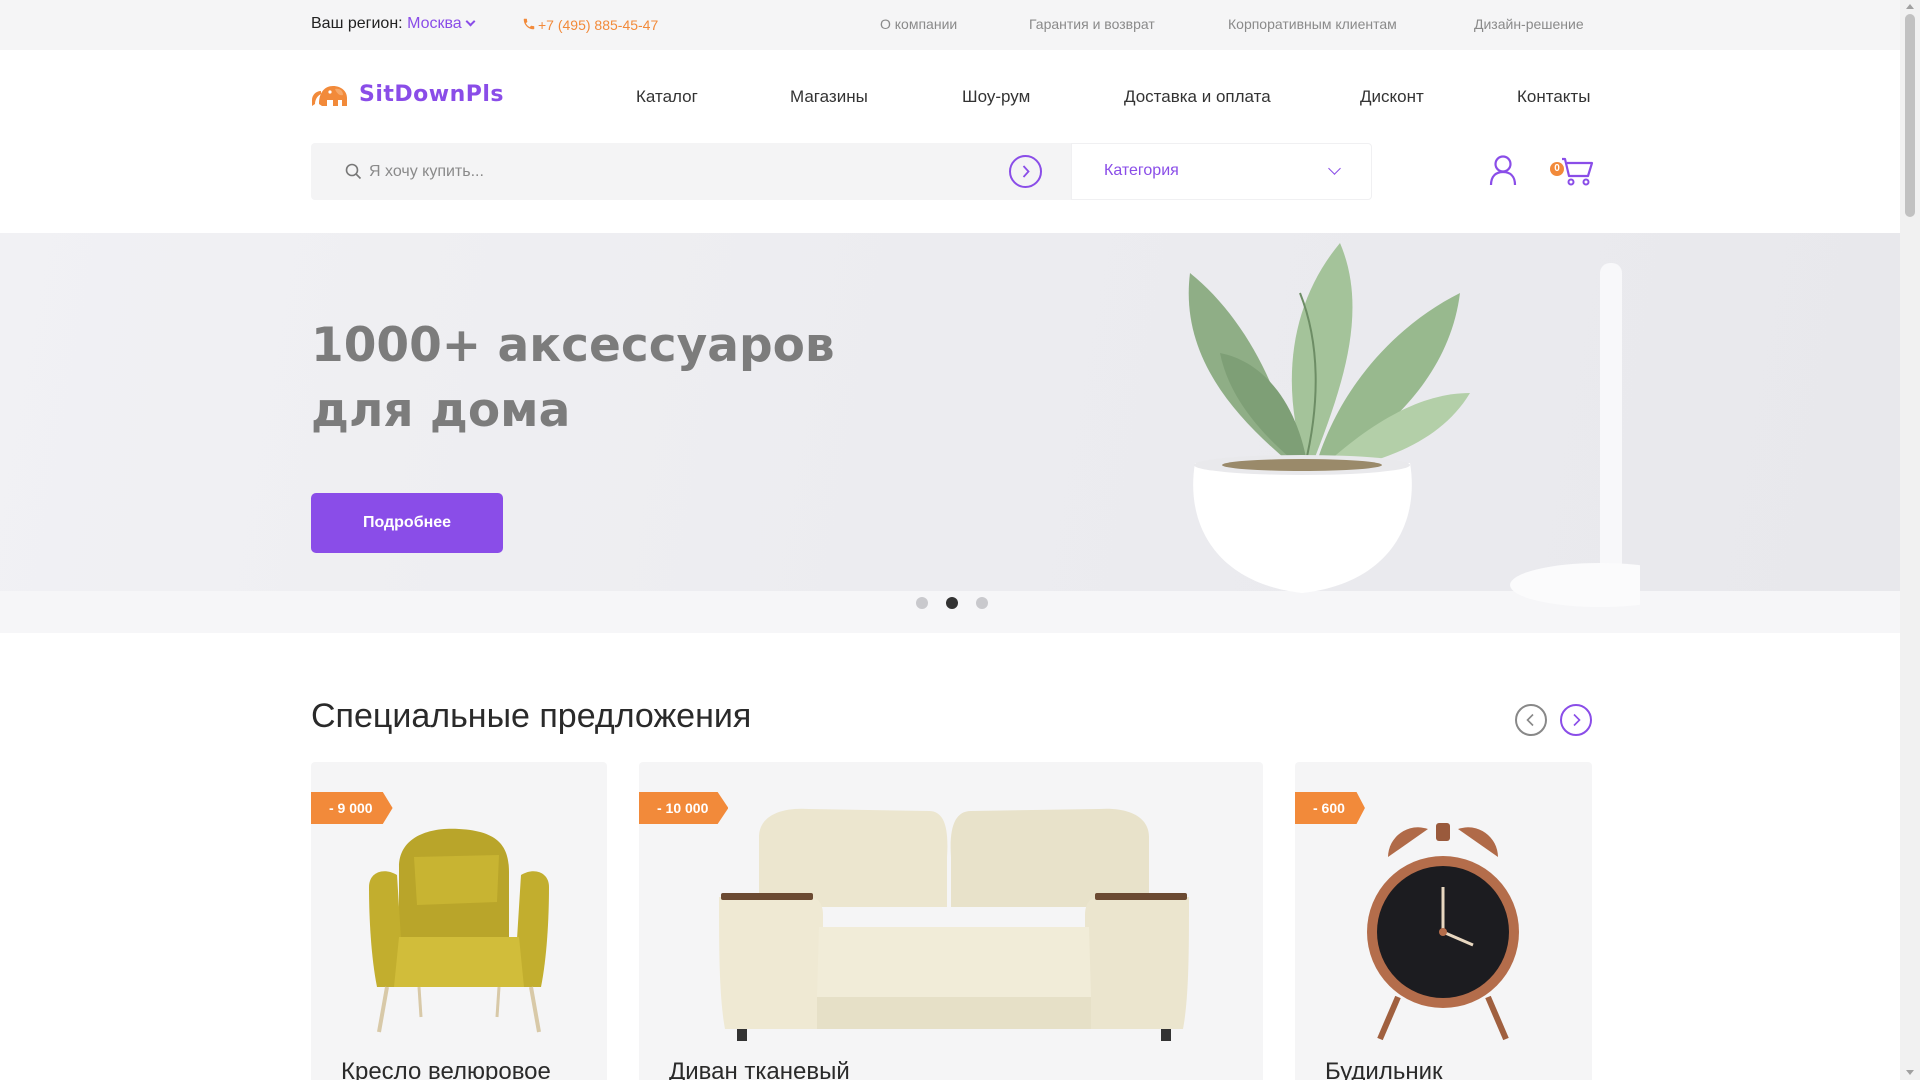  Describe the element at coordinates (996, 97) in the screenshot. I see `nav-showroom: Шоу-рум` at that location.